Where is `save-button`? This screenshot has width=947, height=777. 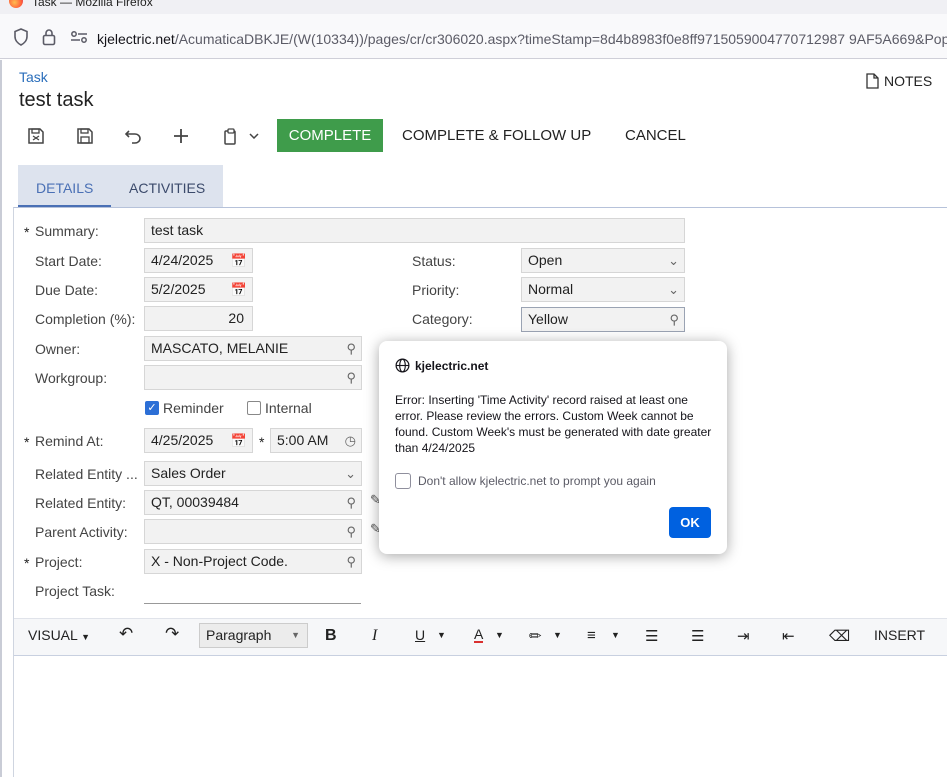
save-button is located at coordinates (85, 136).